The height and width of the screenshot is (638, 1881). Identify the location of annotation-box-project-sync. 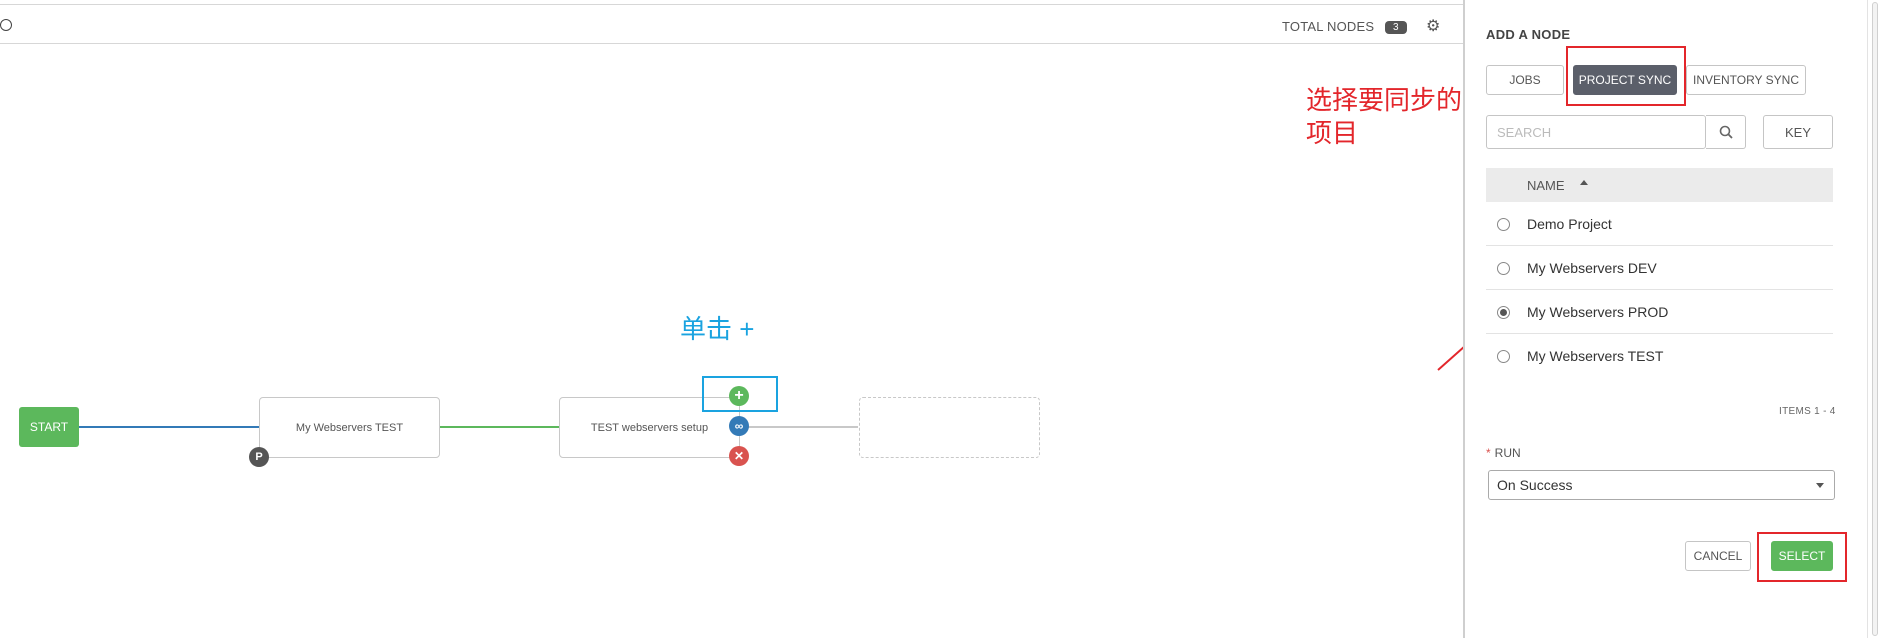
(1626, 76).